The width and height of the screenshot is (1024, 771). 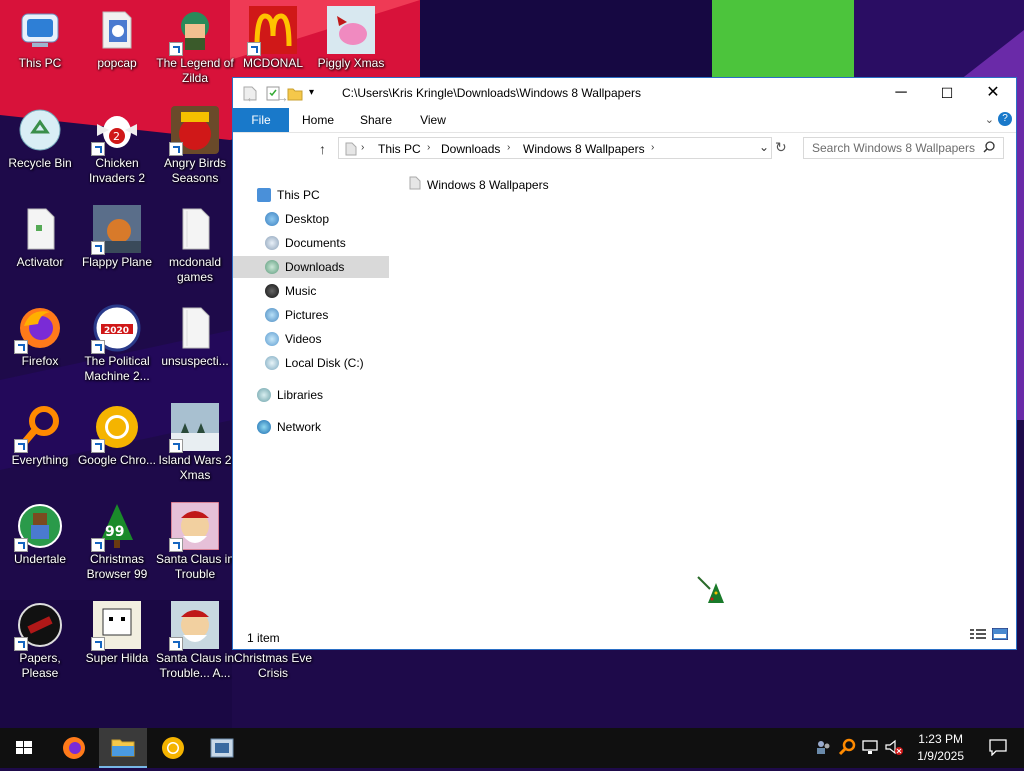 What do you see at coordinates (305, 243) in the screenshot?
I see `nav-documents: Documents` at bounding box center [305, 243].